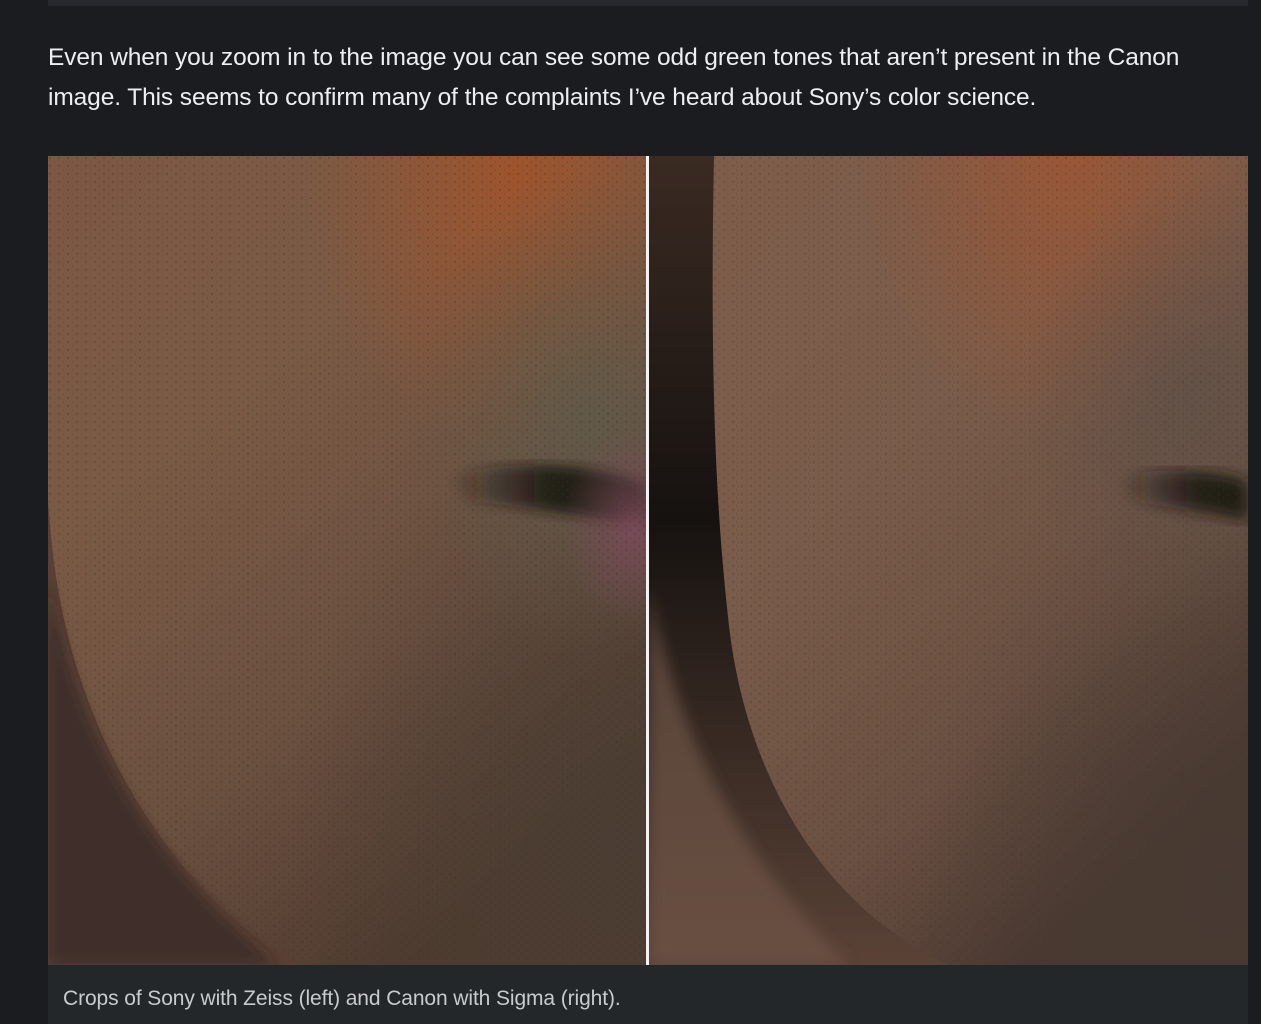 This screenshot has width=1261, height=1024. What do you see at coordinates (648, 3) in the screenshot?
I see `previous-figure-edge` at bounding box center [648, 3].